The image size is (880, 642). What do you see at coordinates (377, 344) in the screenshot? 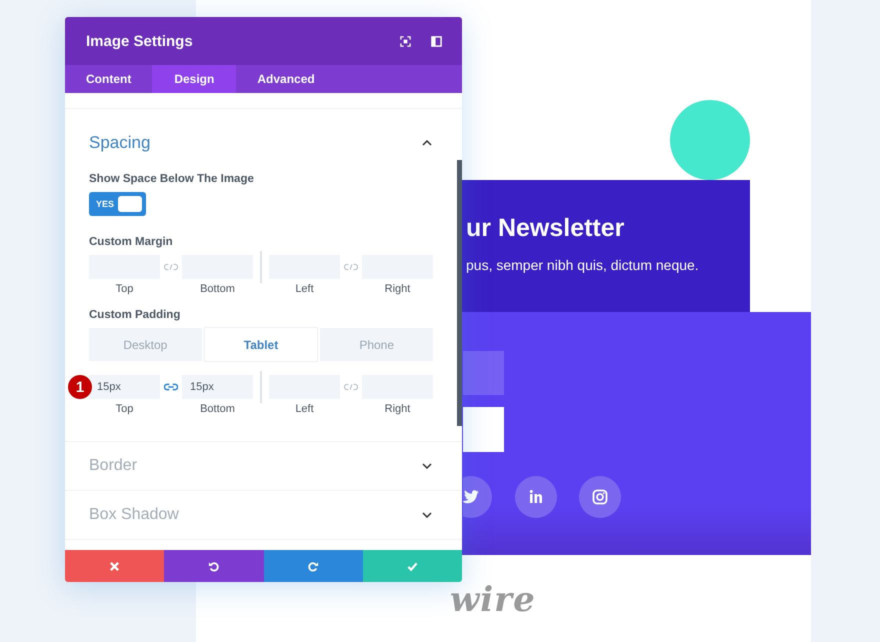
I see `device-tab: Phone` at bounding box center [377, 344].